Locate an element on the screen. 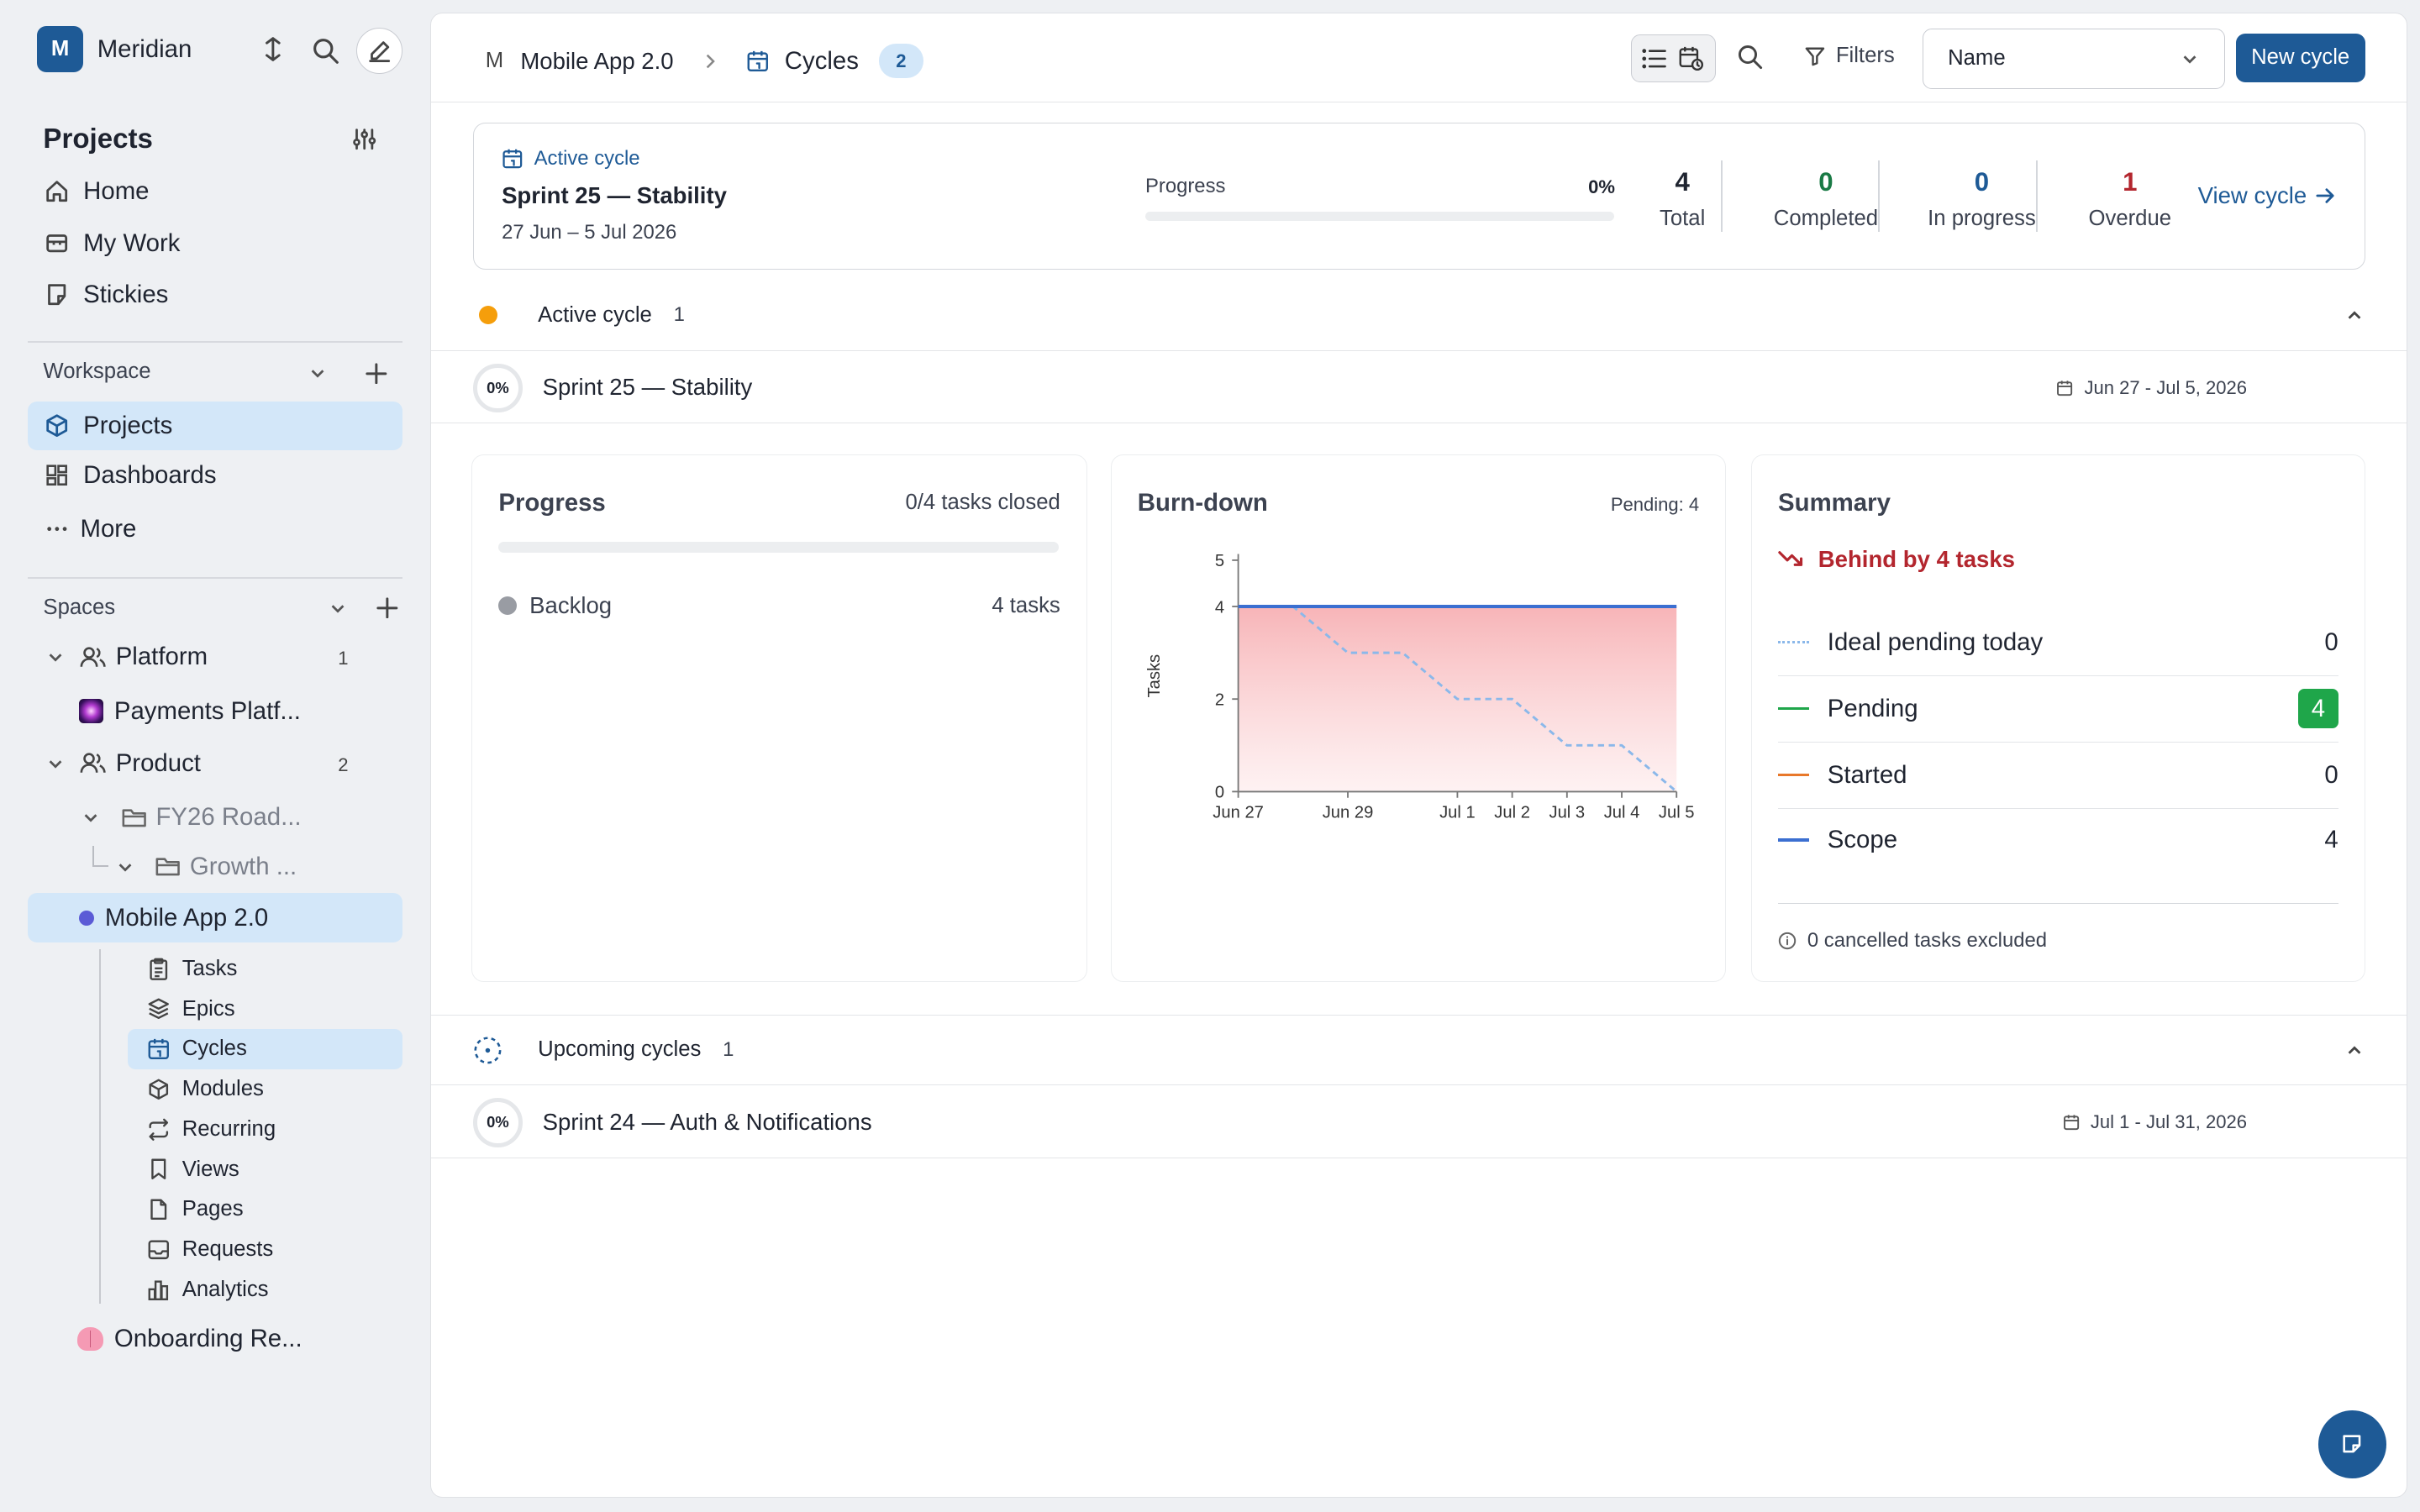 This screenshot has width=2420, height=1512. project-nav-tasks: Tasks is located at coordinates (265, 969).